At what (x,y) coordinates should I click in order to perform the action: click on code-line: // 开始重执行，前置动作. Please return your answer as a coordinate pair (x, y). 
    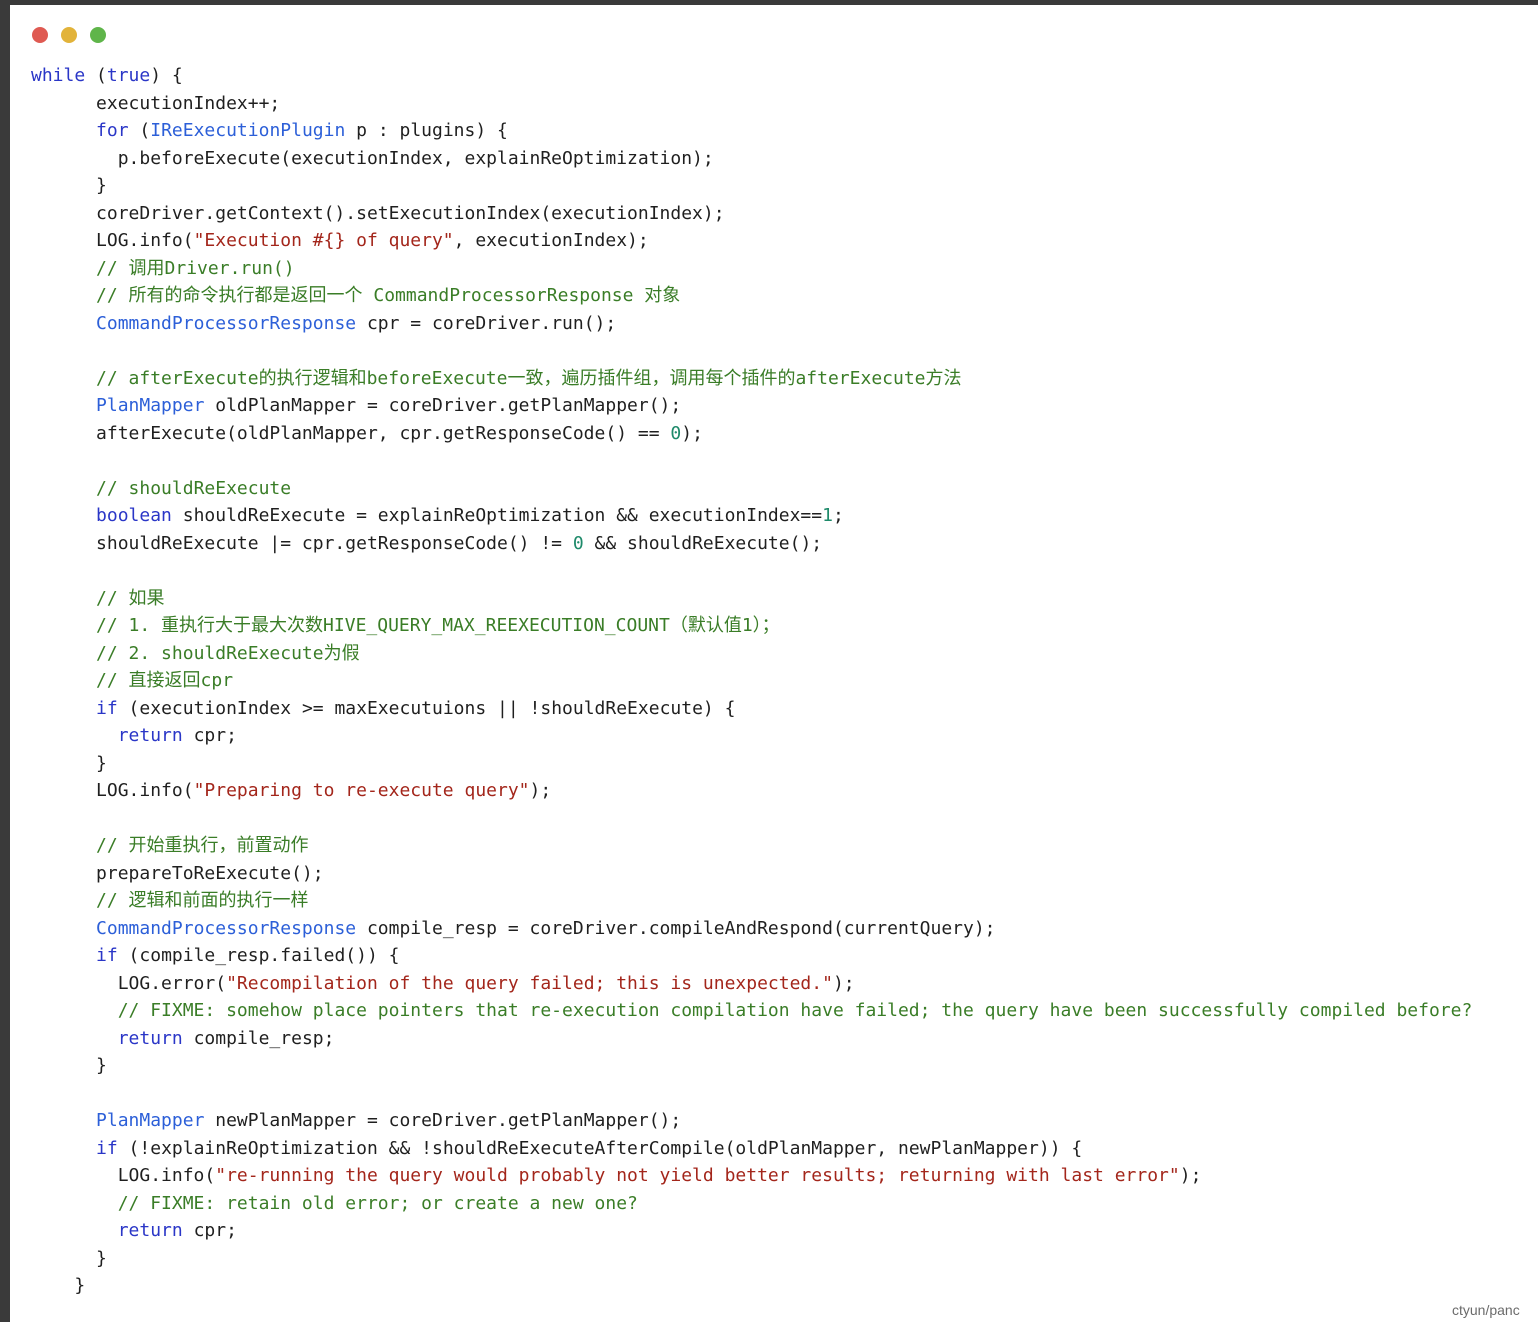
    Looking at the image, I should click on (751, 846).